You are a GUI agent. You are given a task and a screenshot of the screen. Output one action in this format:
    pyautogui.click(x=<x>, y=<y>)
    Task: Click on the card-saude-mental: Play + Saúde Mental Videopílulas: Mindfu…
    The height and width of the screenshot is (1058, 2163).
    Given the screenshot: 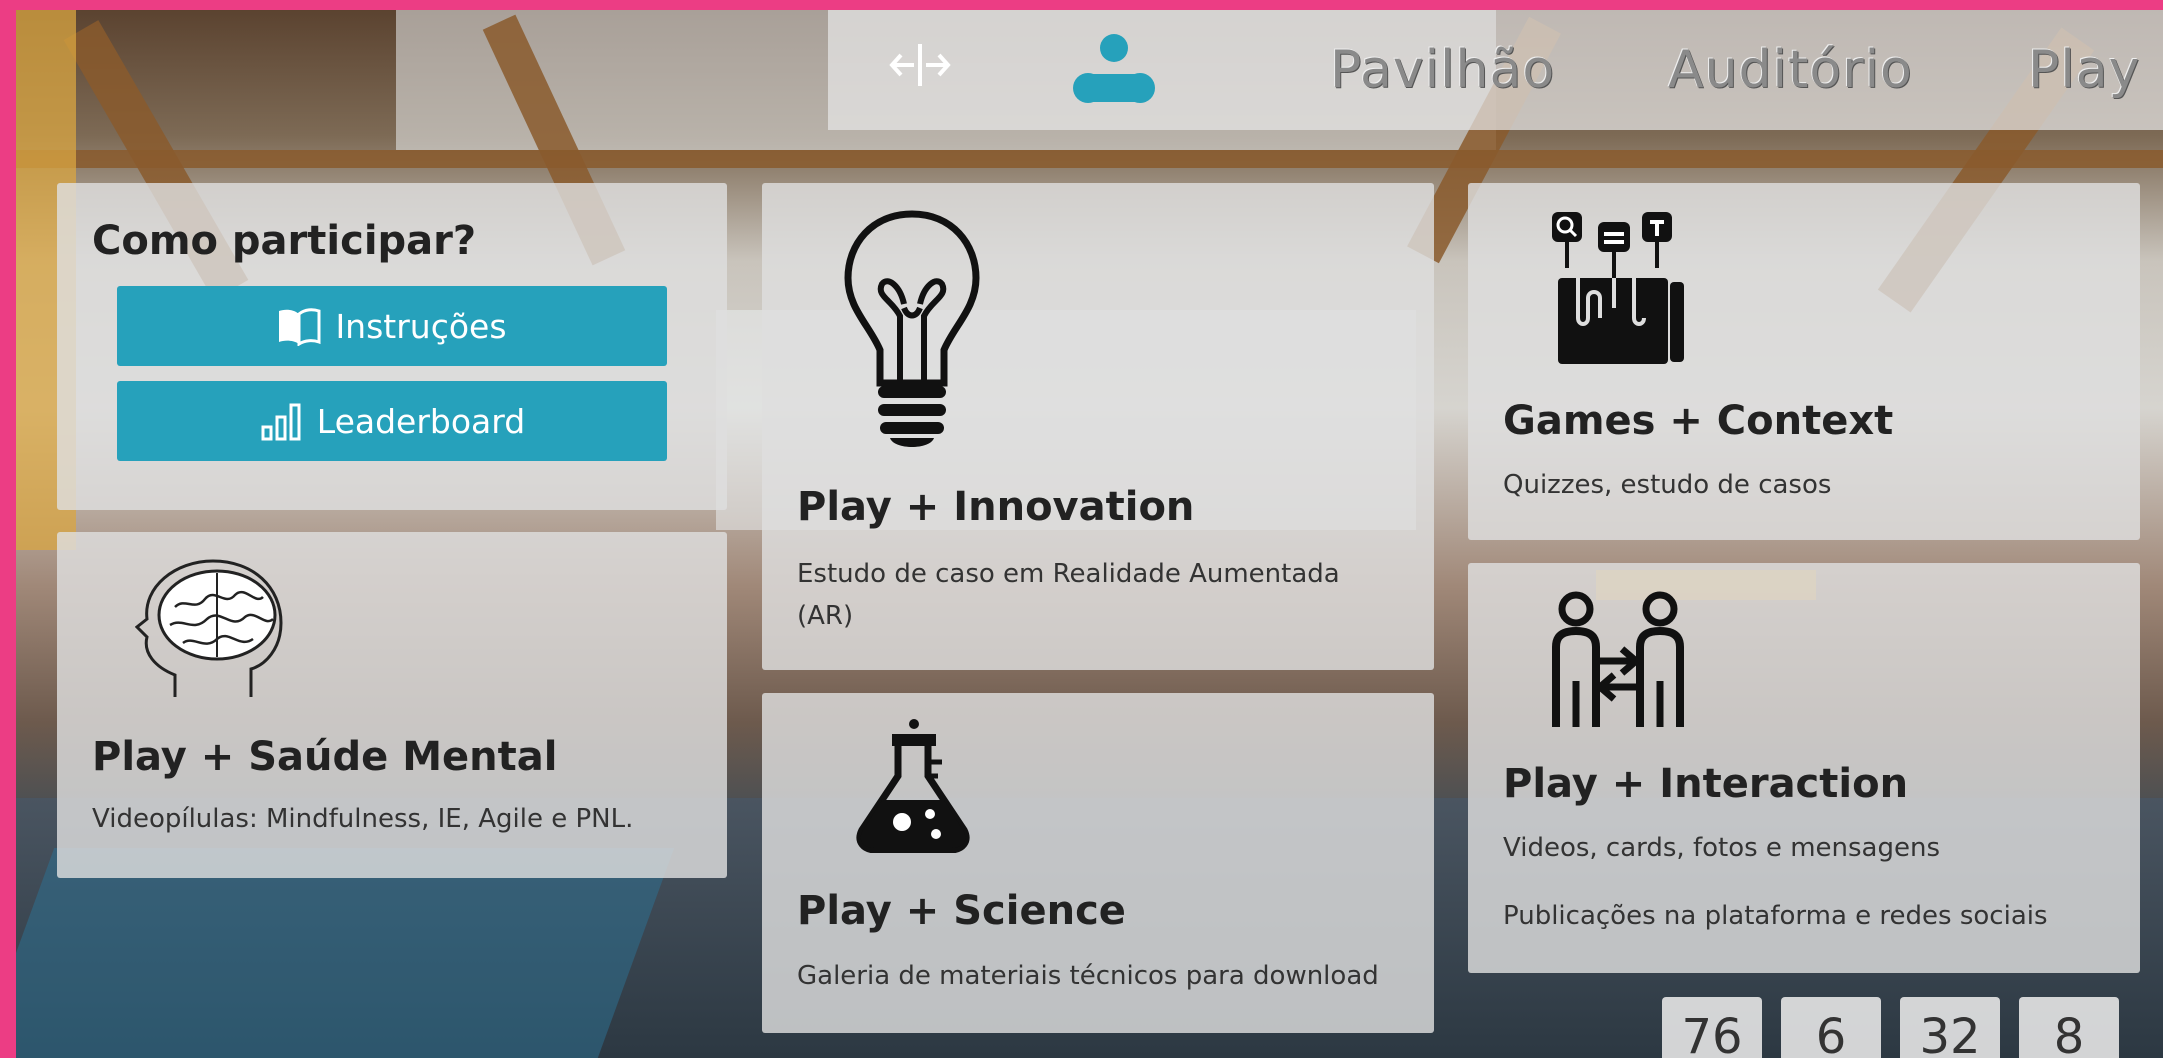 What is the action you would take?
    pyautogui.click(x=392, y=705)
    